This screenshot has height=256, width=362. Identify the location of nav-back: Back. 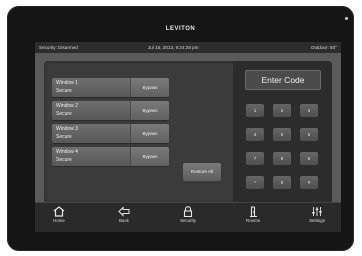
(124, 219).